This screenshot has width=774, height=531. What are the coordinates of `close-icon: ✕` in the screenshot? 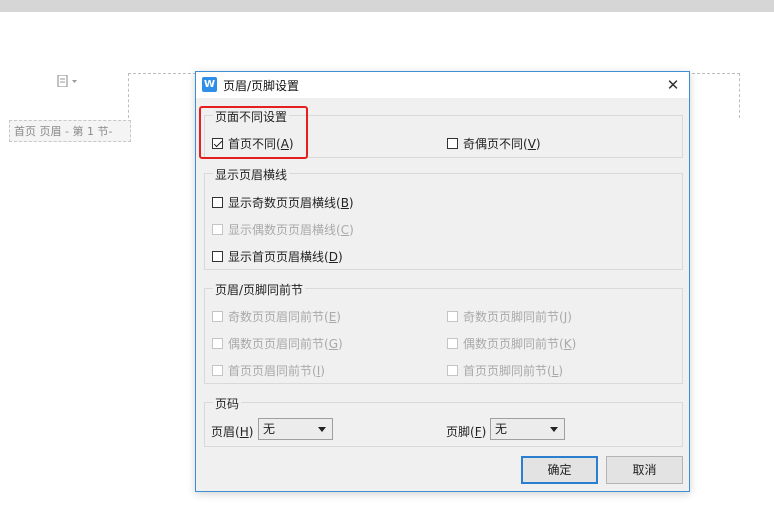 It's located at (673, 85).